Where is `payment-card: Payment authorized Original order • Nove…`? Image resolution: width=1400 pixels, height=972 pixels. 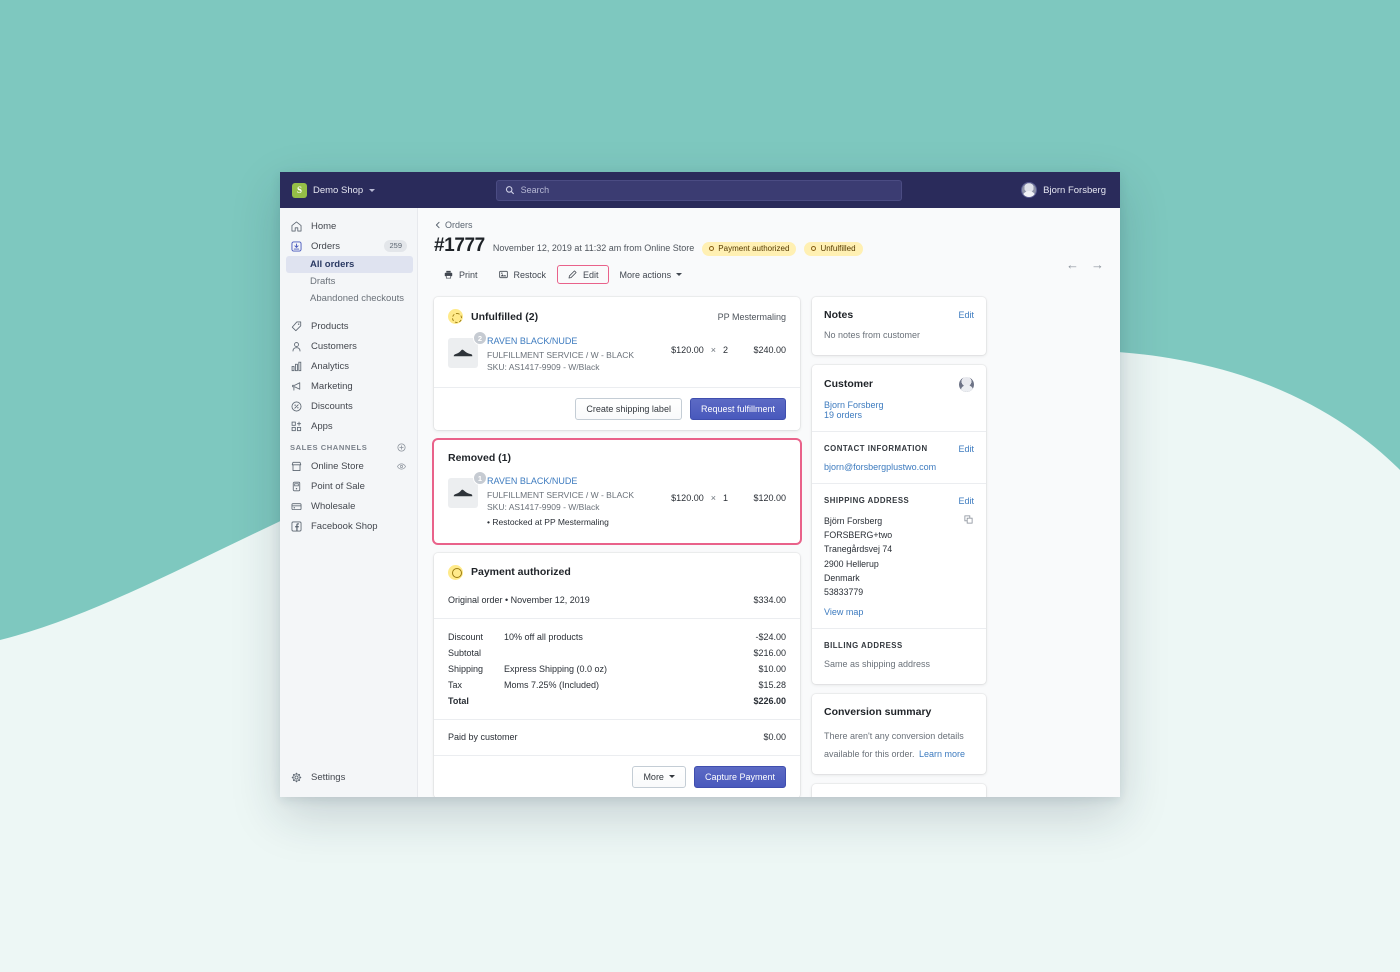
payment-card: Payment authorized Original order • Nove… is located at coordinates (617, 674).